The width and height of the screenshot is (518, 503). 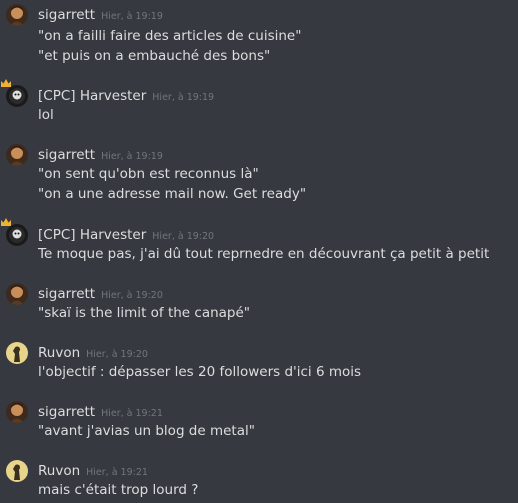 What do you see at coordinates (46, 115) in the screenshot?
I see `message-text: lol` at bounding box center [46, 115].